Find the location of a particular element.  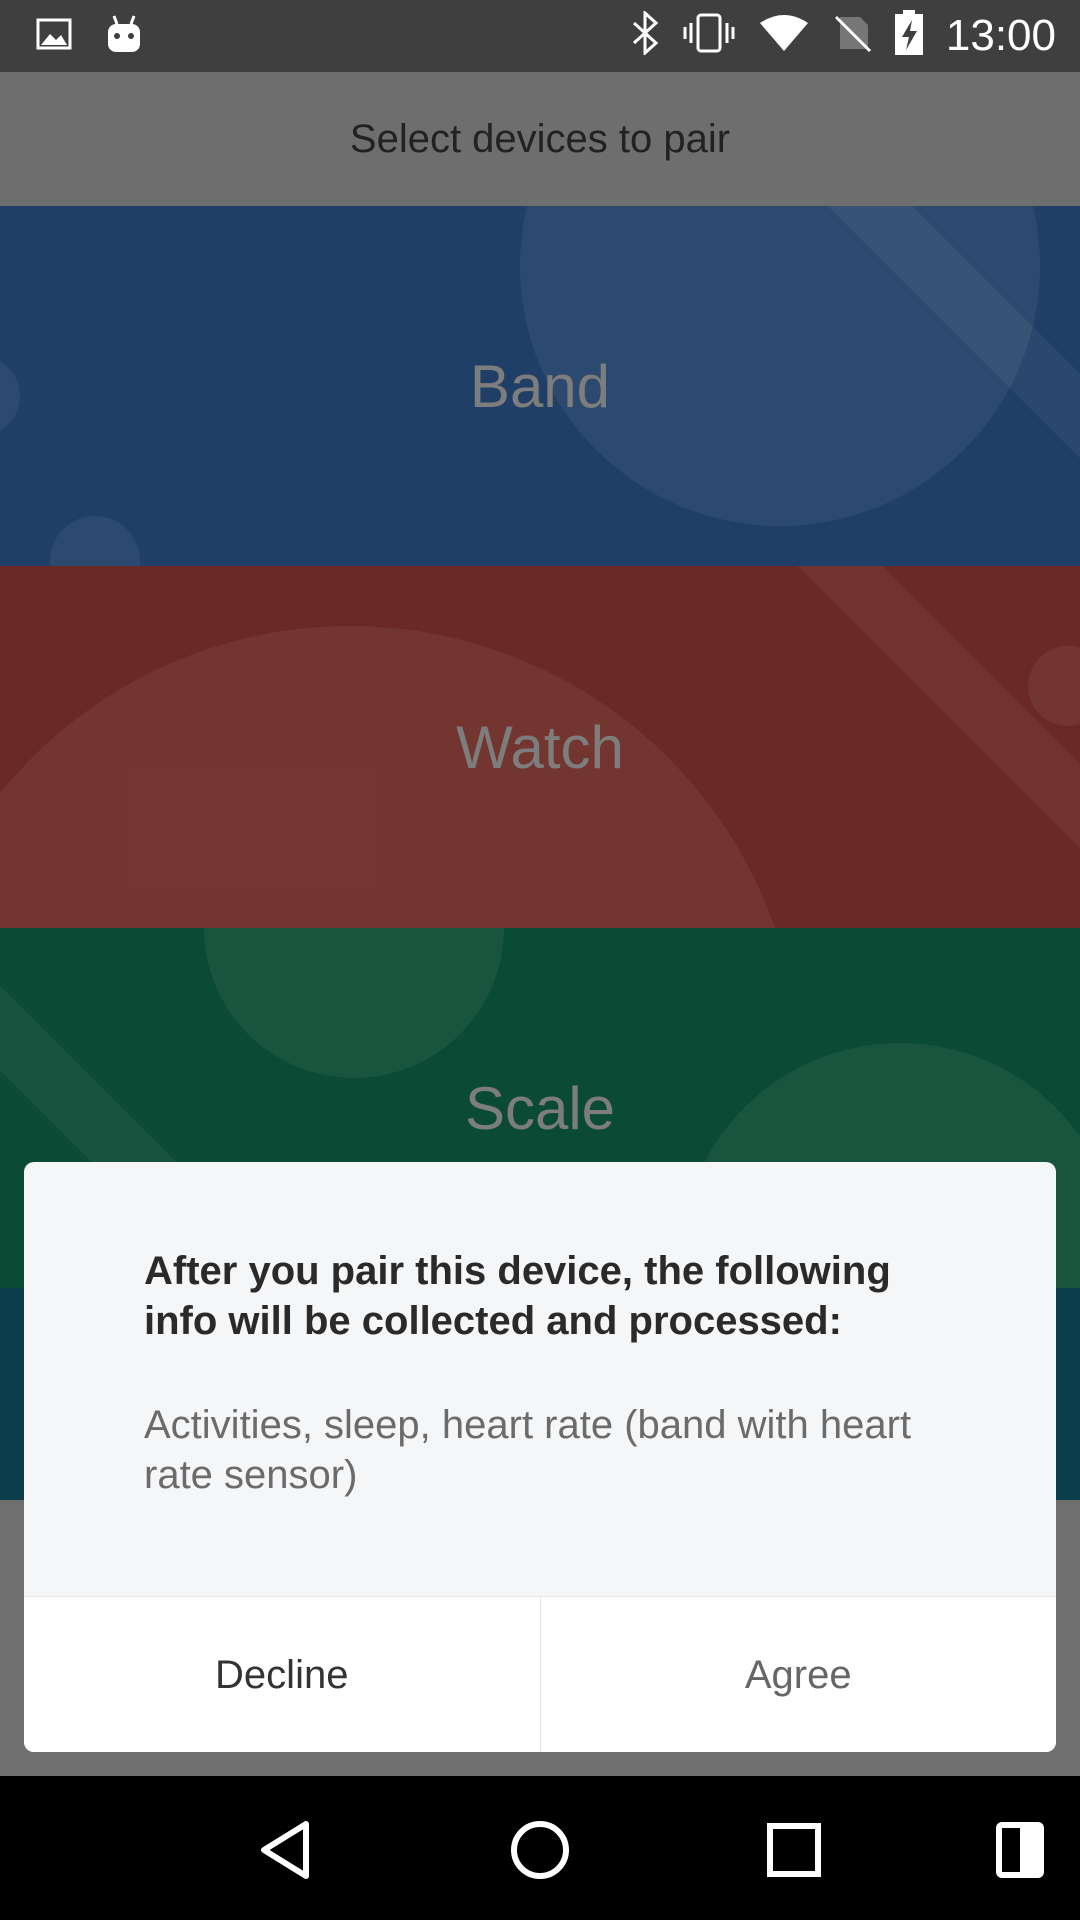

navigation-bar is located at coordinates (540, 1848).